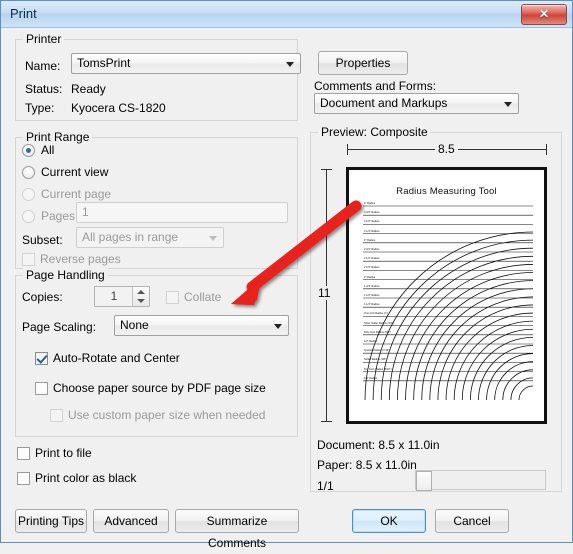  Describe the element at coordinates (40, 108) in the screenshot. I see `printer-type-label: Type:` at that location.